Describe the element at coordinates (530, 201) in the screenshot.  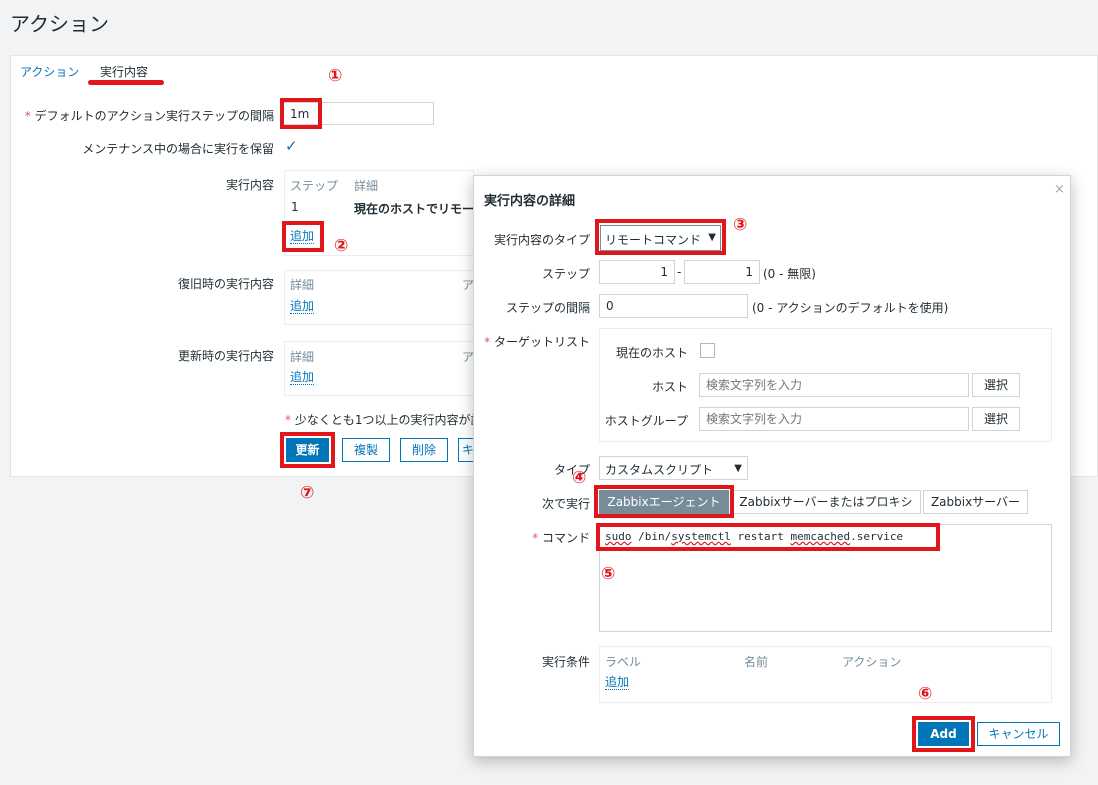
I see `dialog-title: 実行内容の詳細` at that location.